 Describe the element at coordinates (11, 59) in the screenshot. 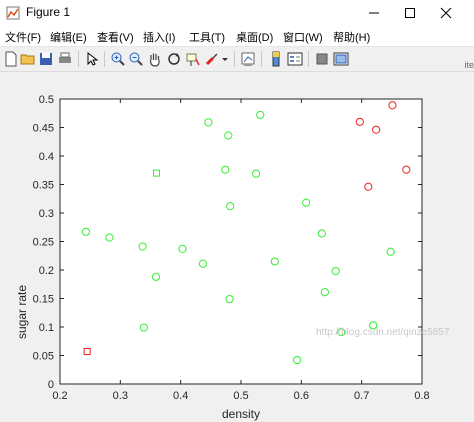

I see `new-figure-icon` at that location.